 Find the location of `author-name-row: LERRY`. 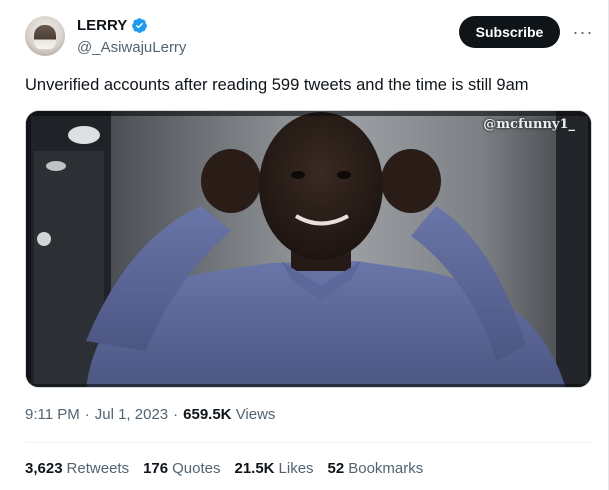

author-name-row: LERRY is located at coordinates (112, 25).